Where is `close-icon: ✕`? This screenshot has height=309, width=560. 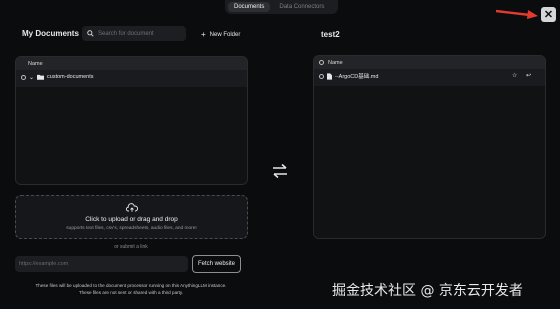 close-icon: ✕ is located at coordinates (548, 15).